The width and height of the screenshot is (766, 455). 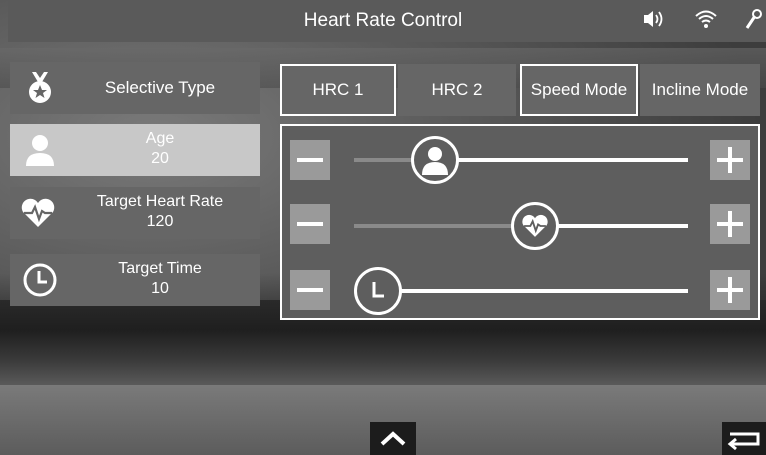 What do you see at coordinates (700, 90) in the screenshot?
I see `tab-incline-mode: Incline Mode` at bounding box center [700, 90].